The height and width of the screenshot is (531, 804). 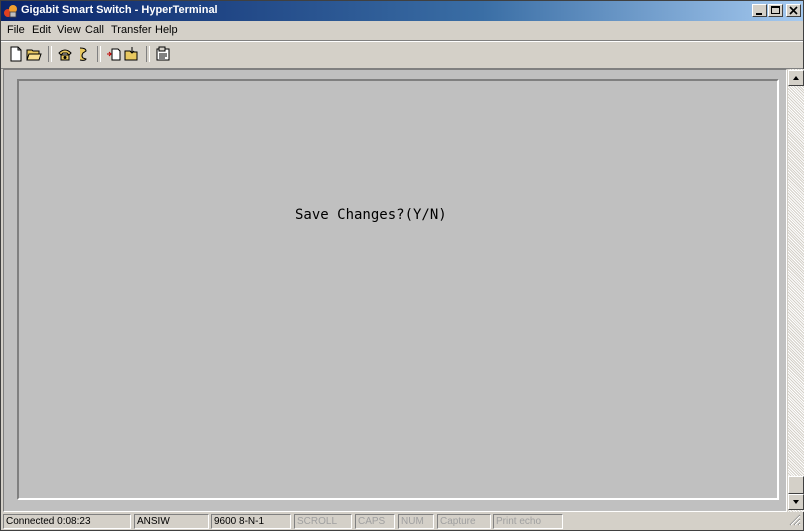 What do you see at coordinates (402, 11) in the screenshot?
I see `title-bar: Gigabit Smart Switch - HyperTerminal` at bounding box center [402, 11].